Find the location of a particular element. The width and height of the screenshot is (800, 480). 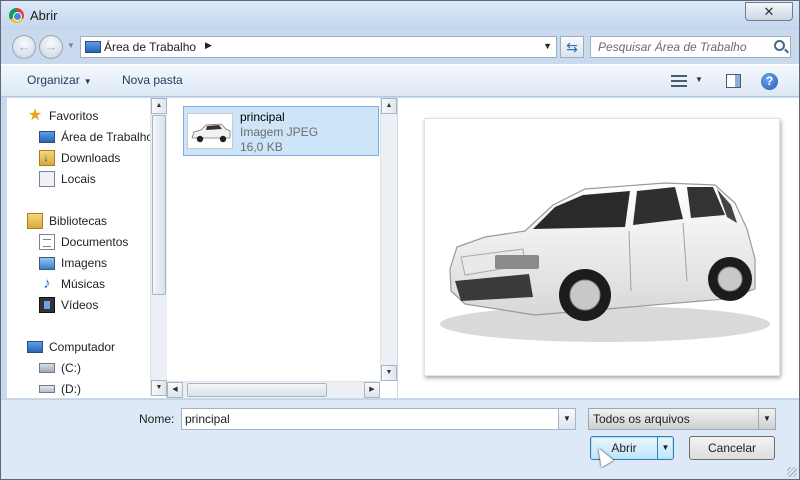

computer-icon is located at coordinates (35, 347).